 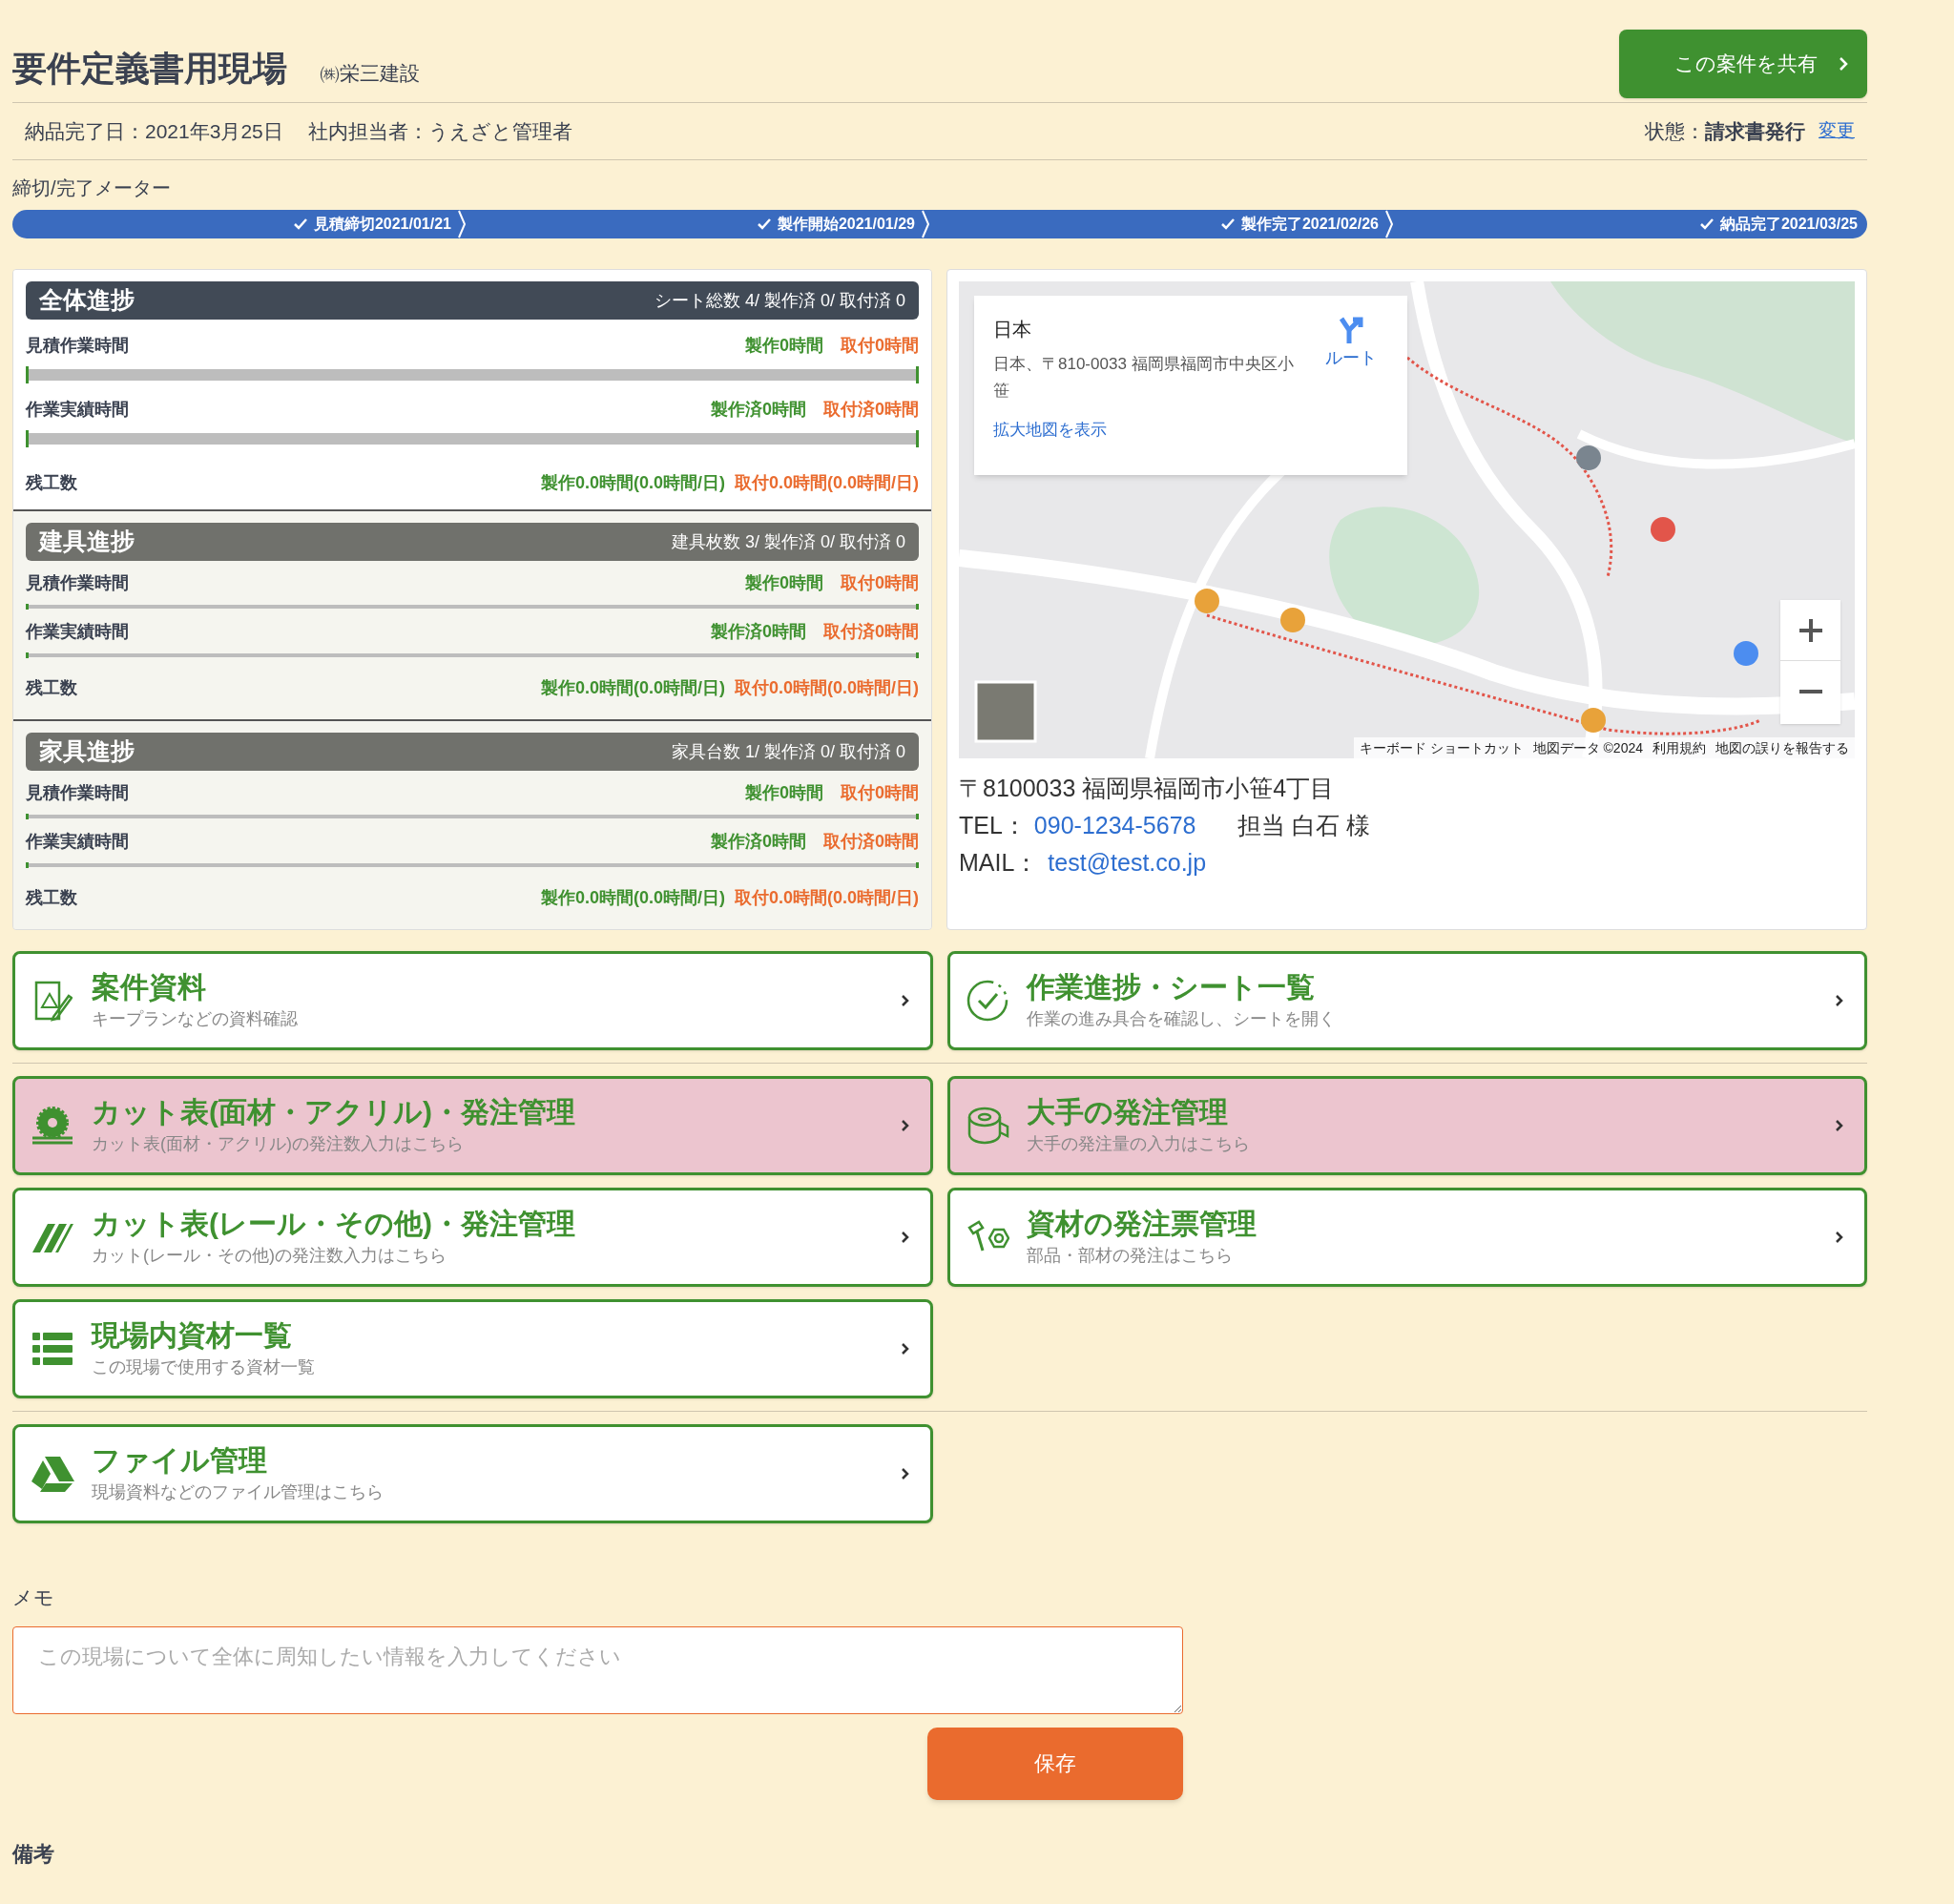 I want to click on map-attribution-link: 地図データ ©2024, so click(x=1588, y=747).